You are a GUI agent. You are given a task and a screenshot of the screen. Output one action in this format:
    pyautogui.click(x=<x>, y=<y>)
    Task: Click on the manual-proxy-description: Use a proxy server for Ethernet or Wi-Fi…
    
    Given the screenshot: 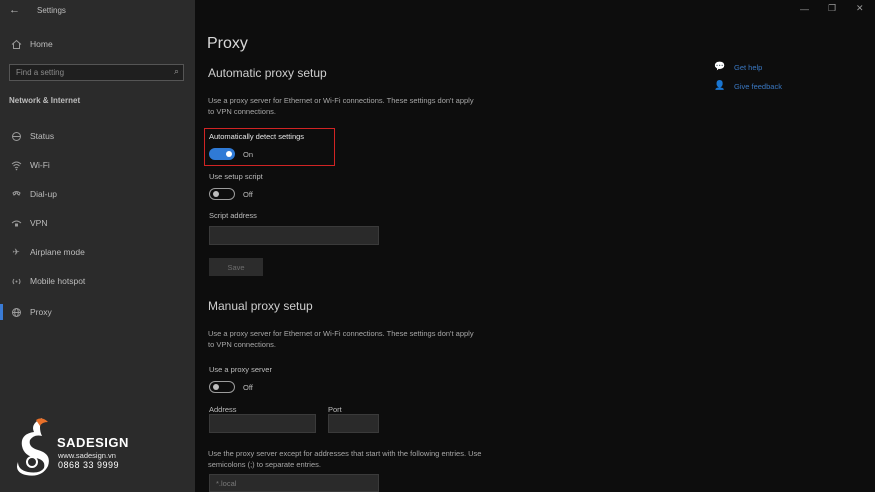 What is the action you would take?
    pyautogui.click(x=341, y=339)
    